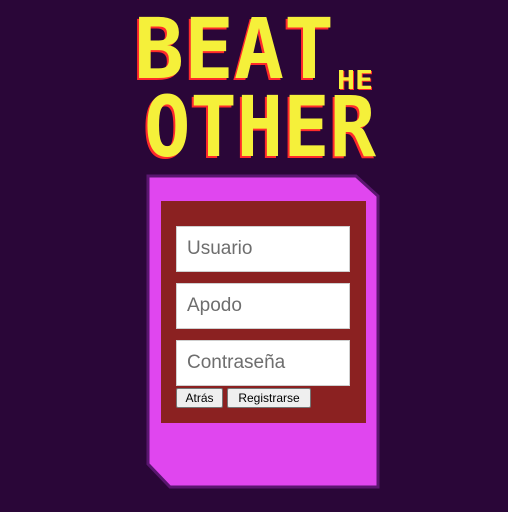 This screenshot has width=508, height=512. What do you see at coordinates (199, 398) in the screenshot?
I see `back-button: Atrás` at bounding box center [199, 398].